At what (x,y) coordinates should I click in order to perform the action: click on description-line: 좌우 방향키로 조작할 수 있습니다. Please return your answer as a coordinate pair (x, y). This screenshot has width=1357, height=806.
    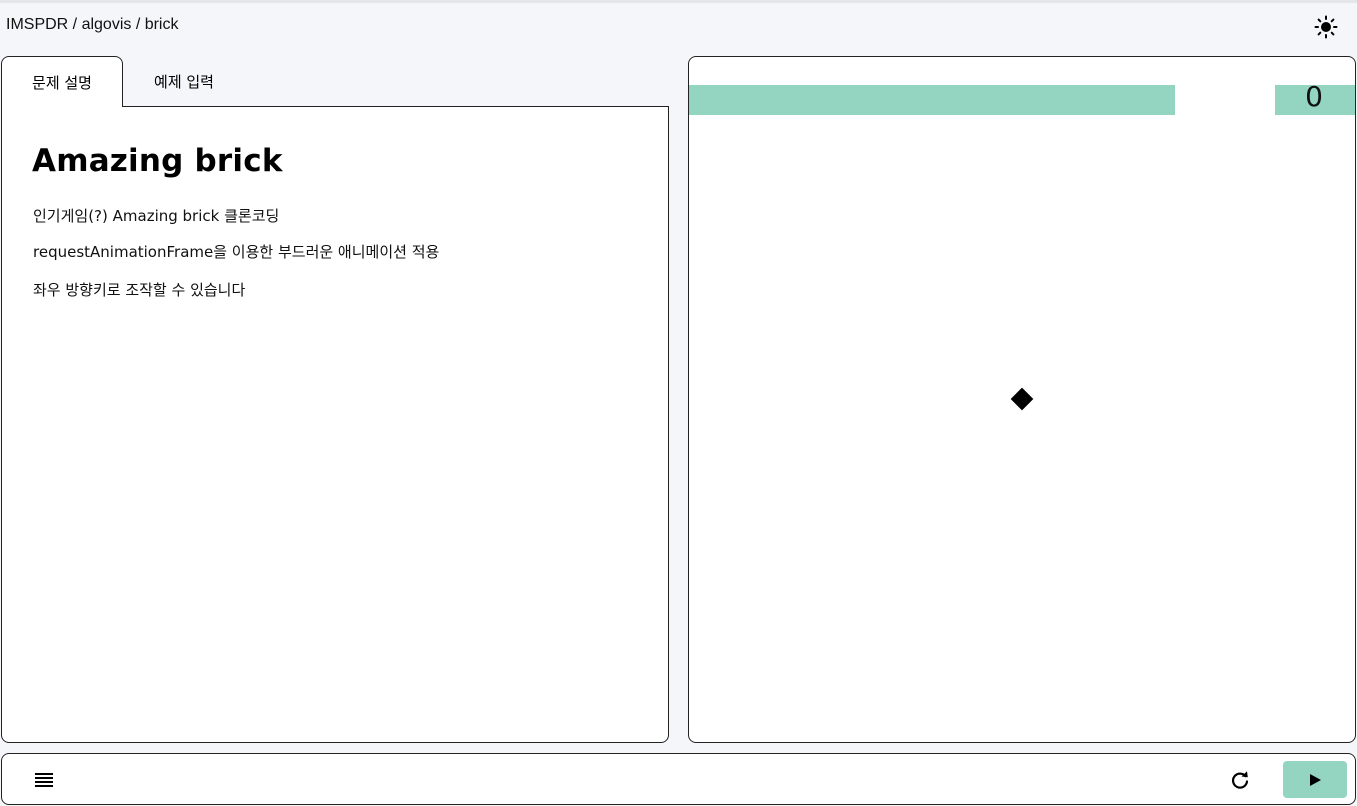
    Looking at the image, I should click on (139, 290).